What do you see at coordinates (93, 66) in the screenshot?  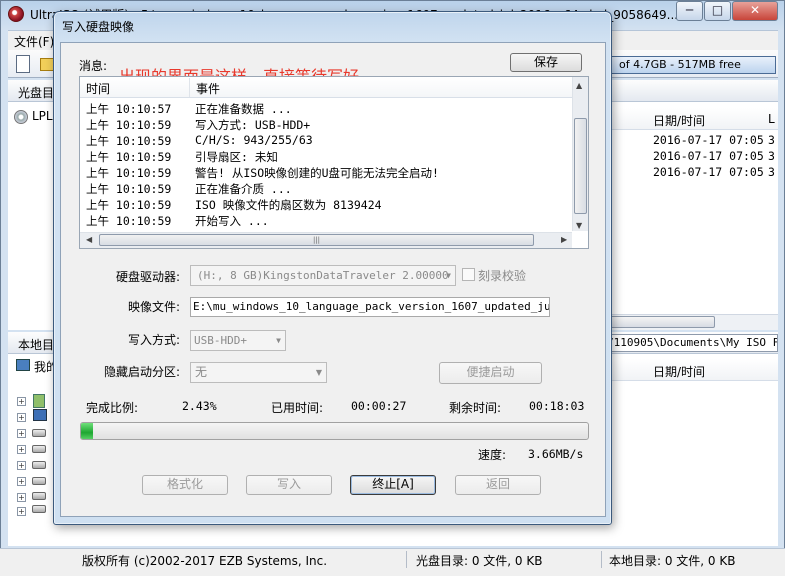 I see `messages-label: 消息:` at bounding box center [93, 66].